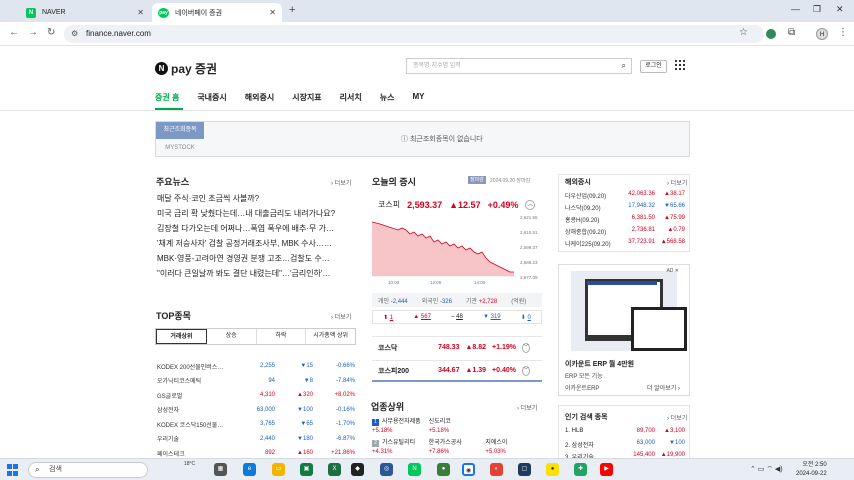 This screenshot has height=480, width=854. I want to click on app-icon: ▣, so click(306, 469).